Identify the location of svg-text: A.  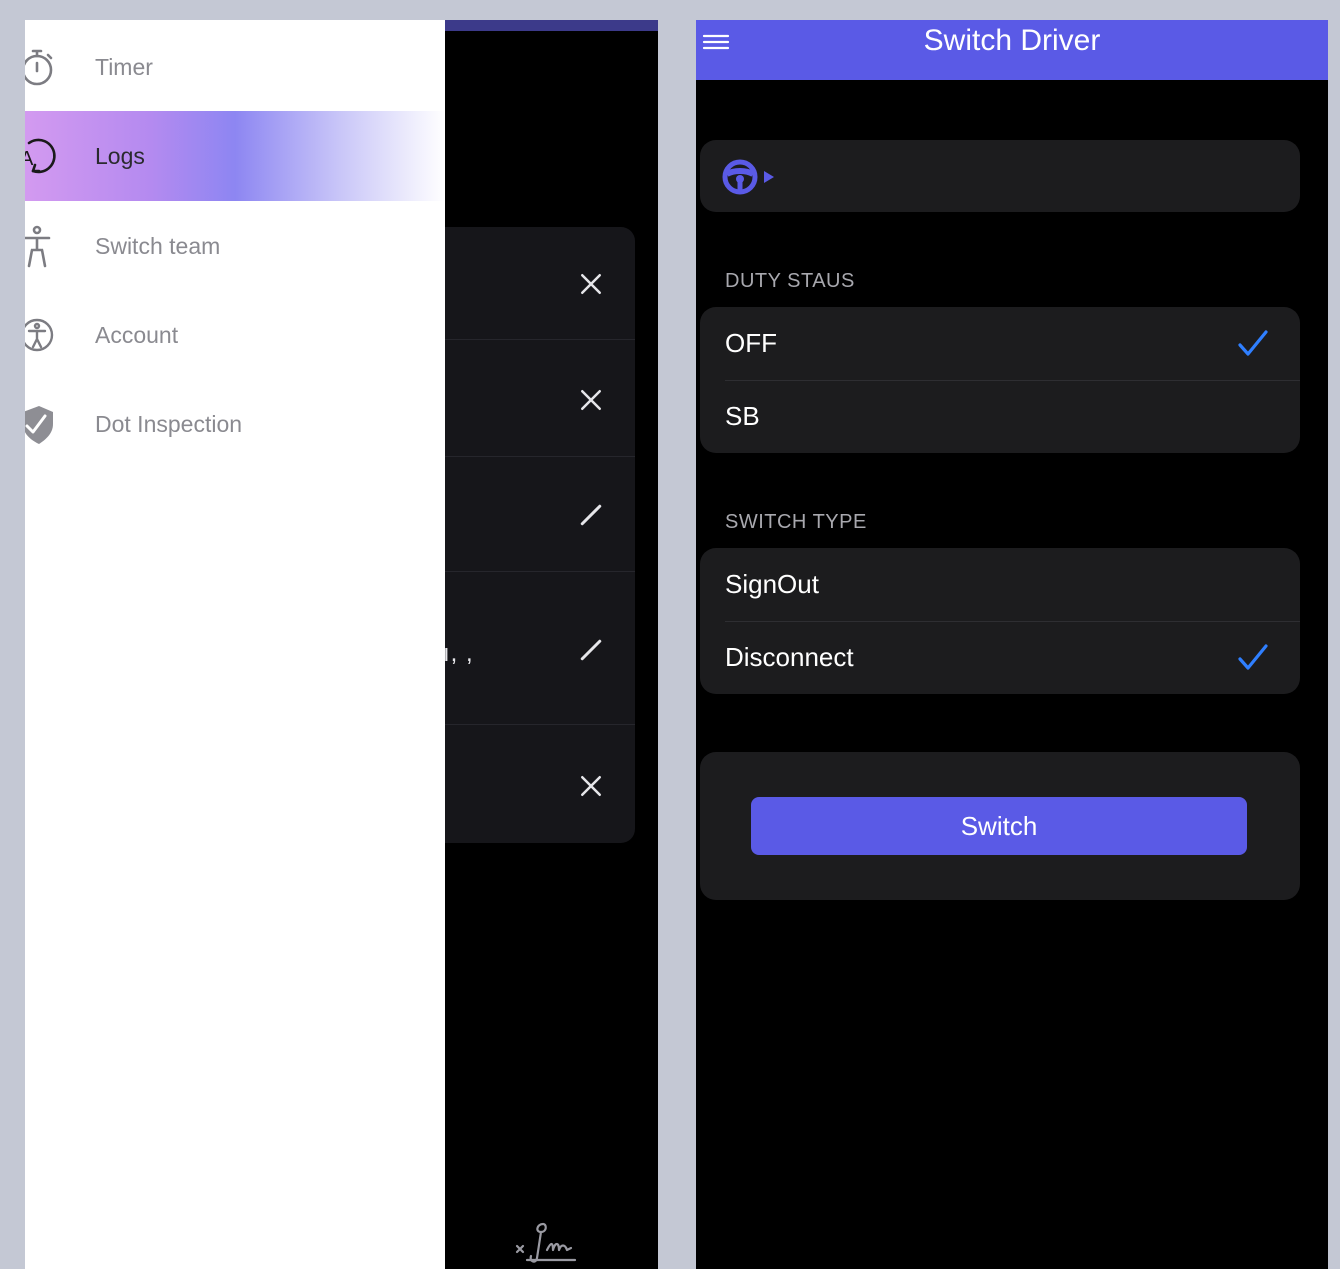
(29, 159).